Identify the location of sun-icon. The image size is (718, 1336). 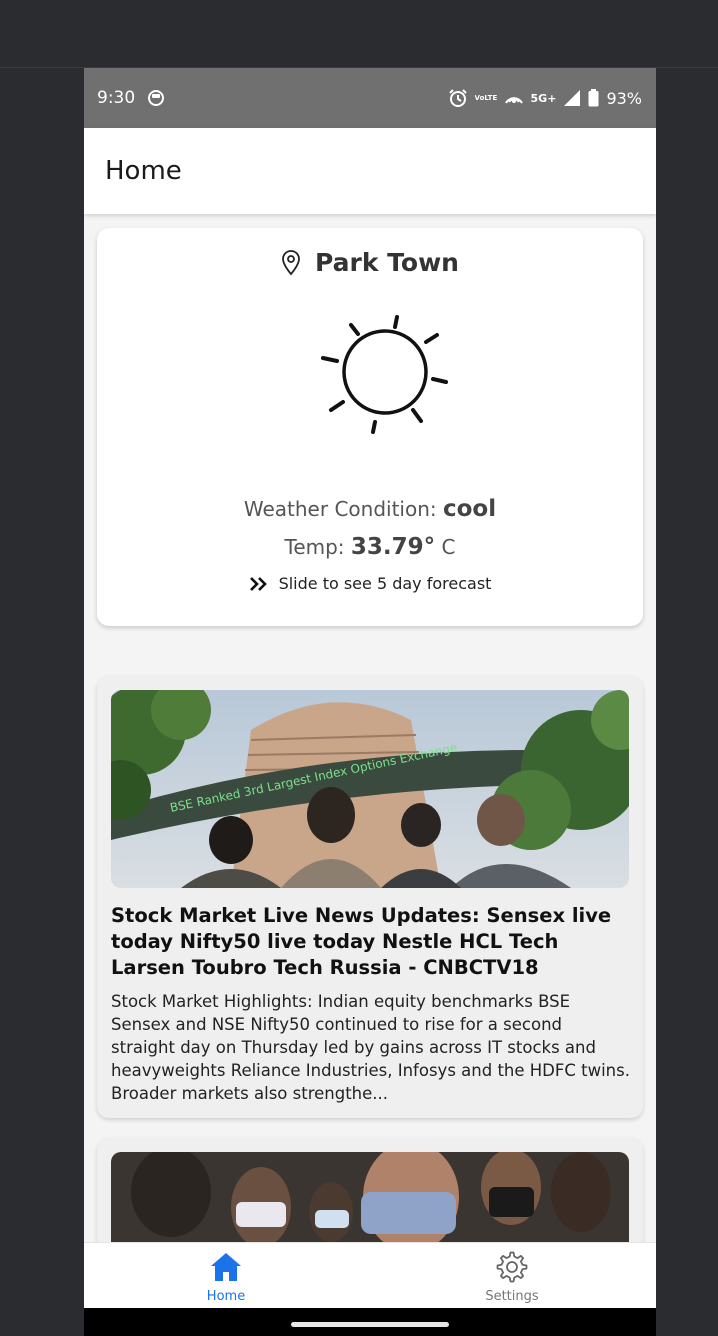
(384, 374).